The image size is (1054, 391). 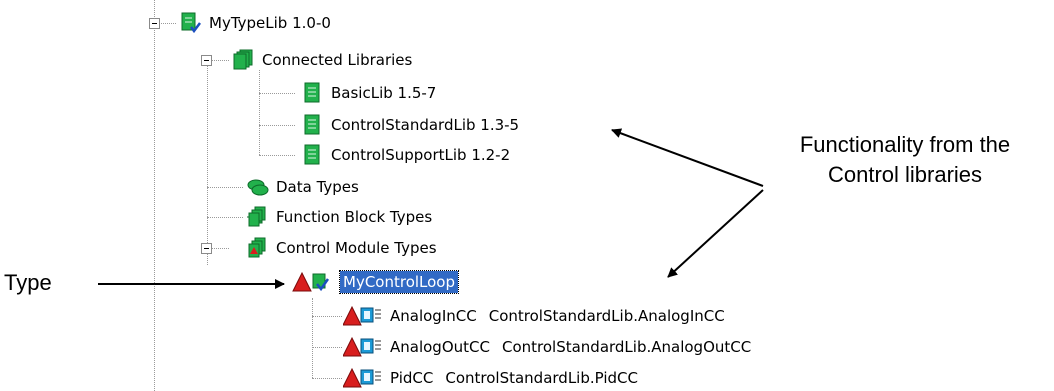 I want to click on annotation-line: Functionality from the, so click(x=905, y=144).